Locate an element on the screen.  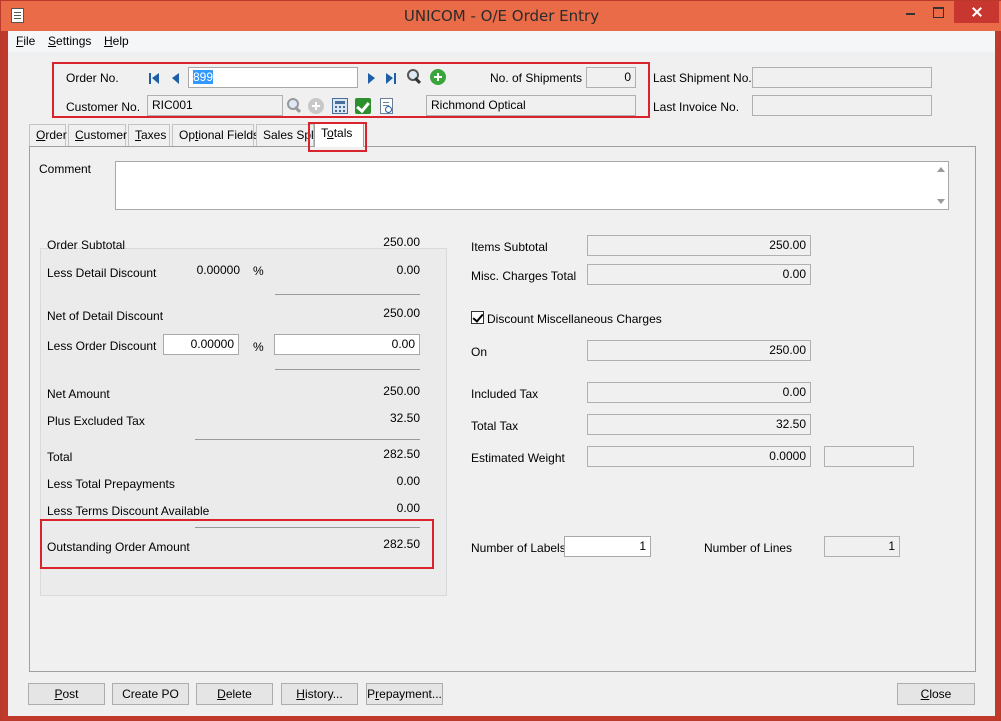
history-button-hotkey: H is located at coordinates (300, 694).